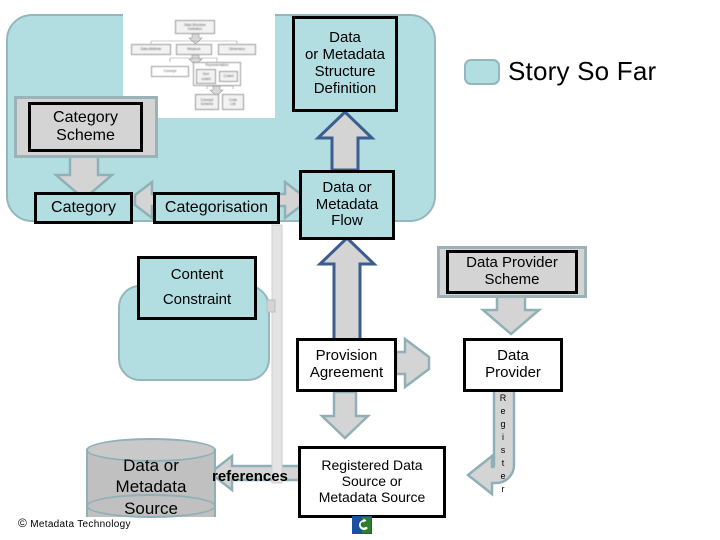 Image resolution: width=720 pixels, height=540 pixels. What do you see at coordinates (345, 415) in the screenshot?
I see `arrow-provision-to-registered` at bounding box center [345, 415].